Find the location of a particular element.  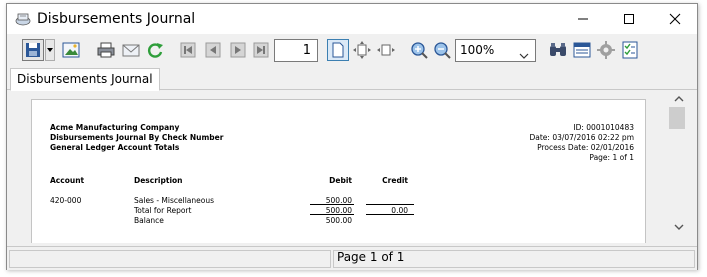

report-subtitle-2: General Ledger Account Totals is located at coordinates (115, 147).